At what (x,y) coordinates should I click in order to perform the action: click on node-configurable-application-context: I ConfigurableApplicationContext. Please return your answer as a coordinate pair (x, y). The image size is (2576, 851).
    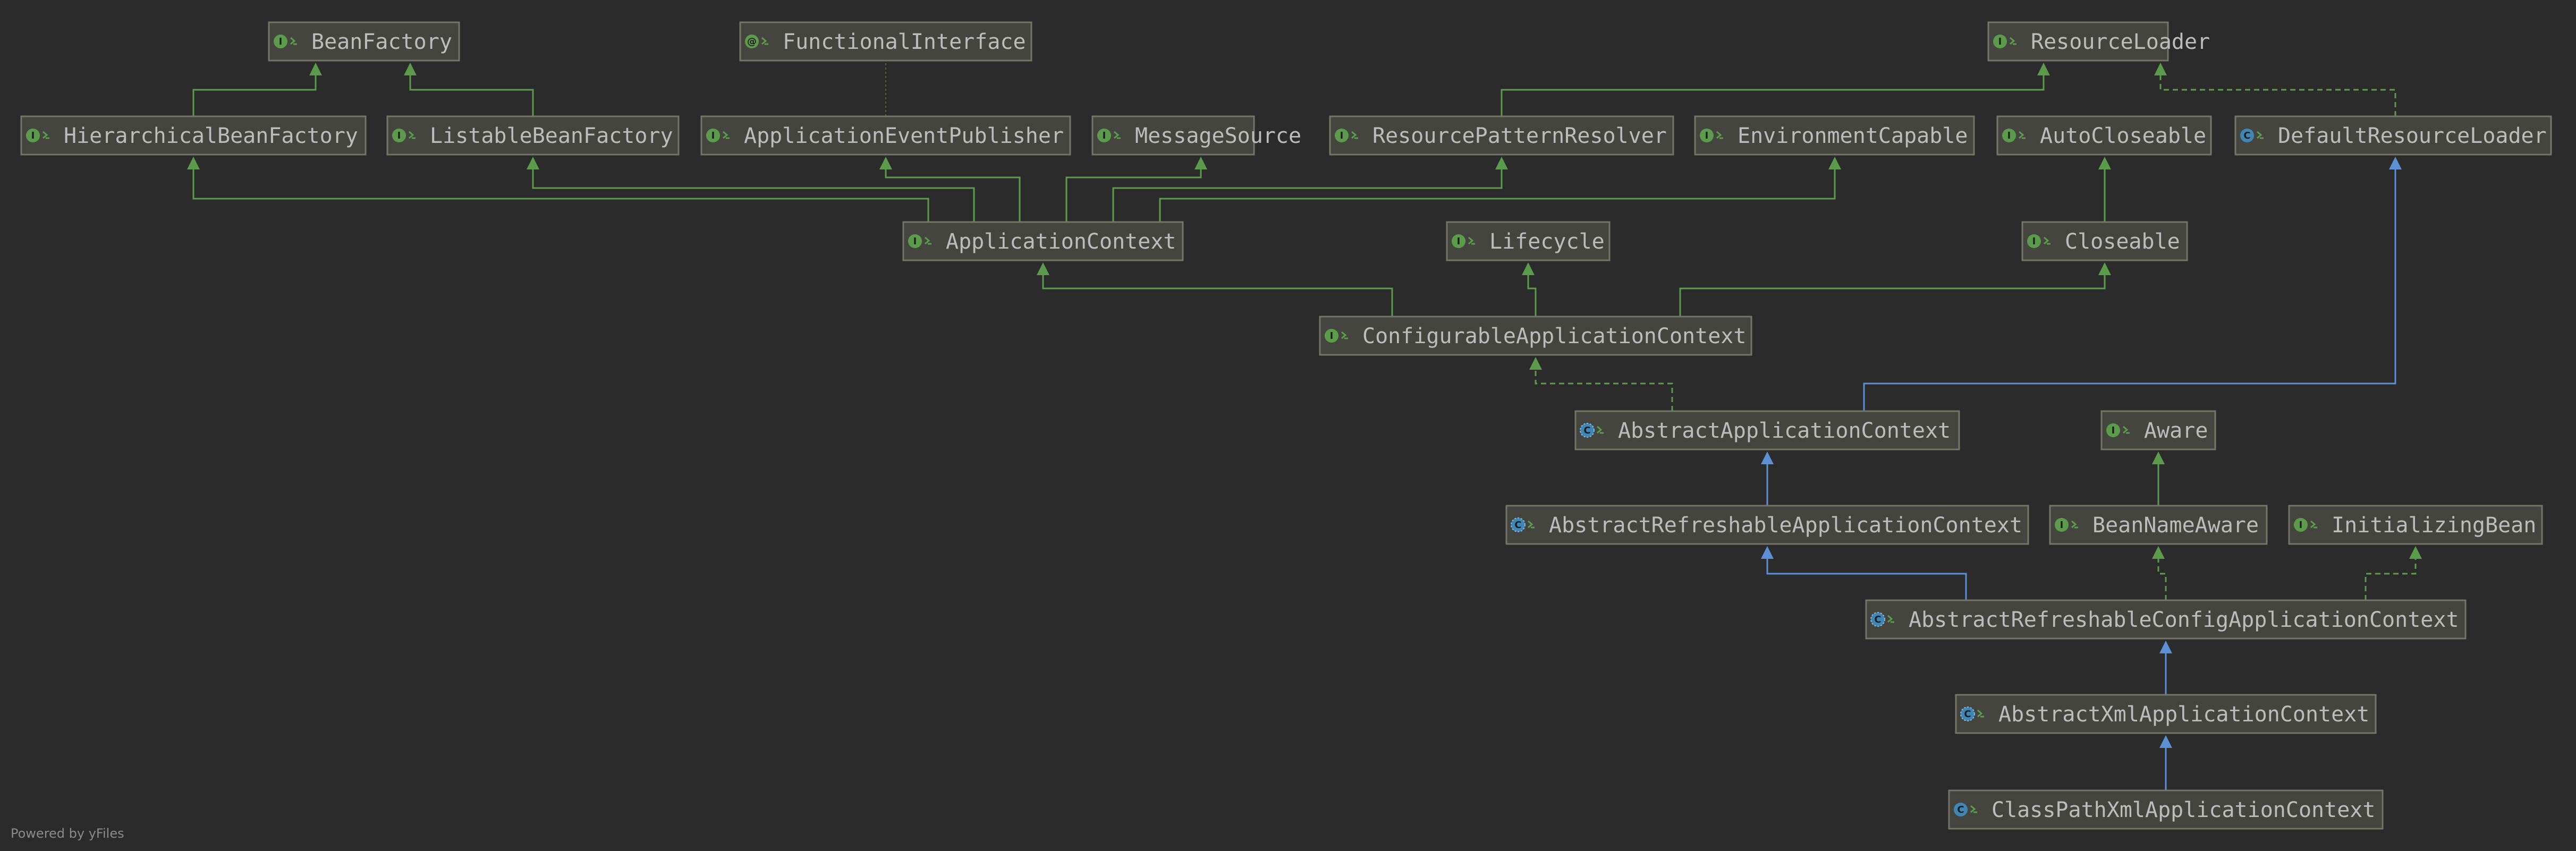
    Looking at the image, I should click on (1535, 336).